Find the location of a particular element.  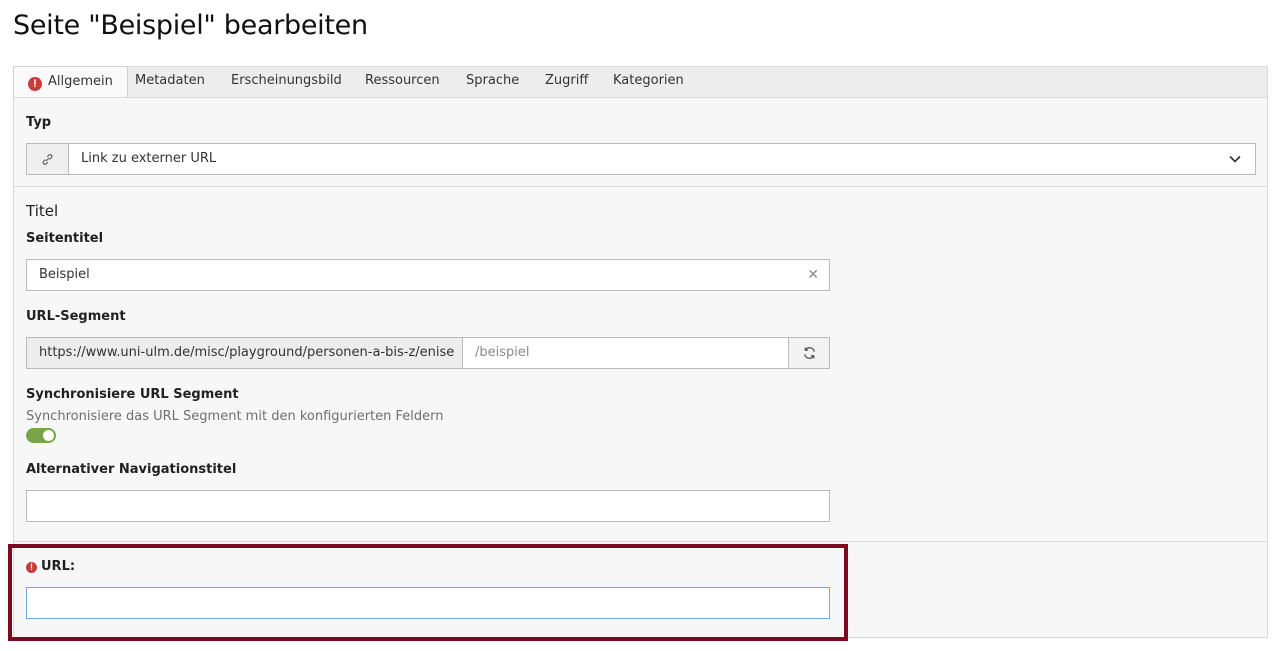

page-title-input: Beispiel ✕ is located at coordinates (428, 275).